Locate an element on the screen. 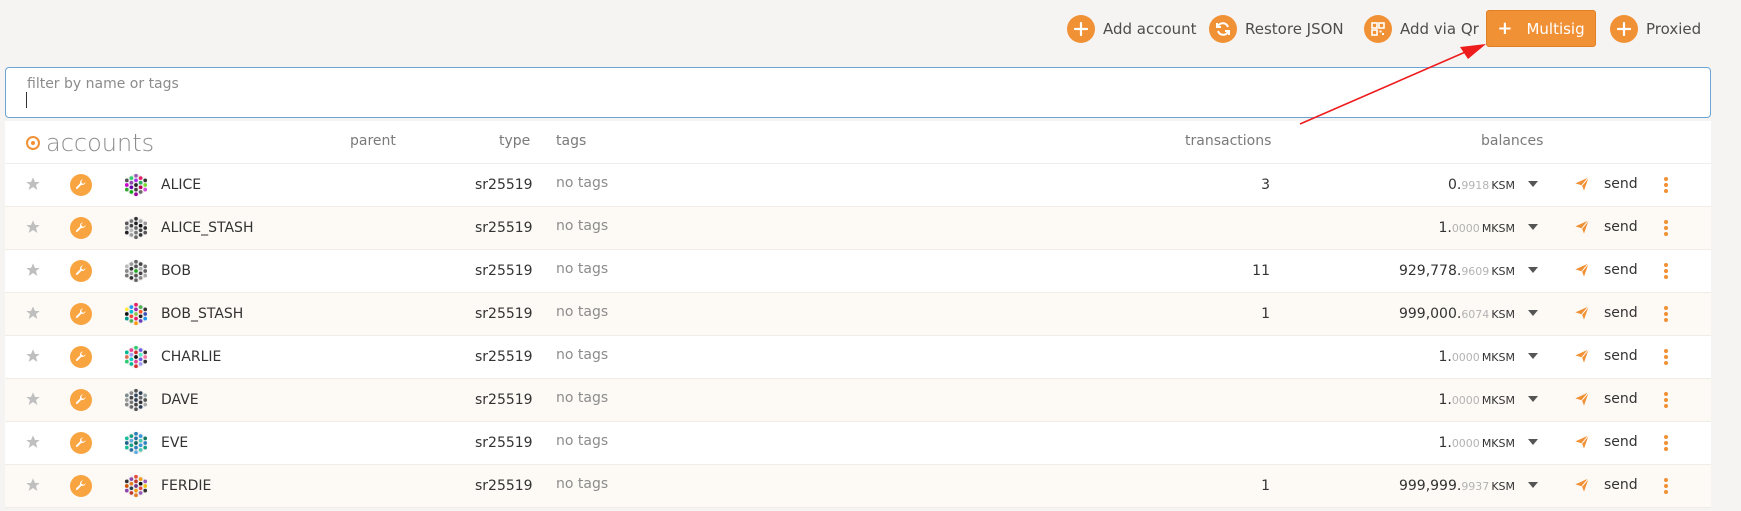 The width and height of the screenshot is (1741, 511). account-name: EVE is located at coordinates (174, 443).